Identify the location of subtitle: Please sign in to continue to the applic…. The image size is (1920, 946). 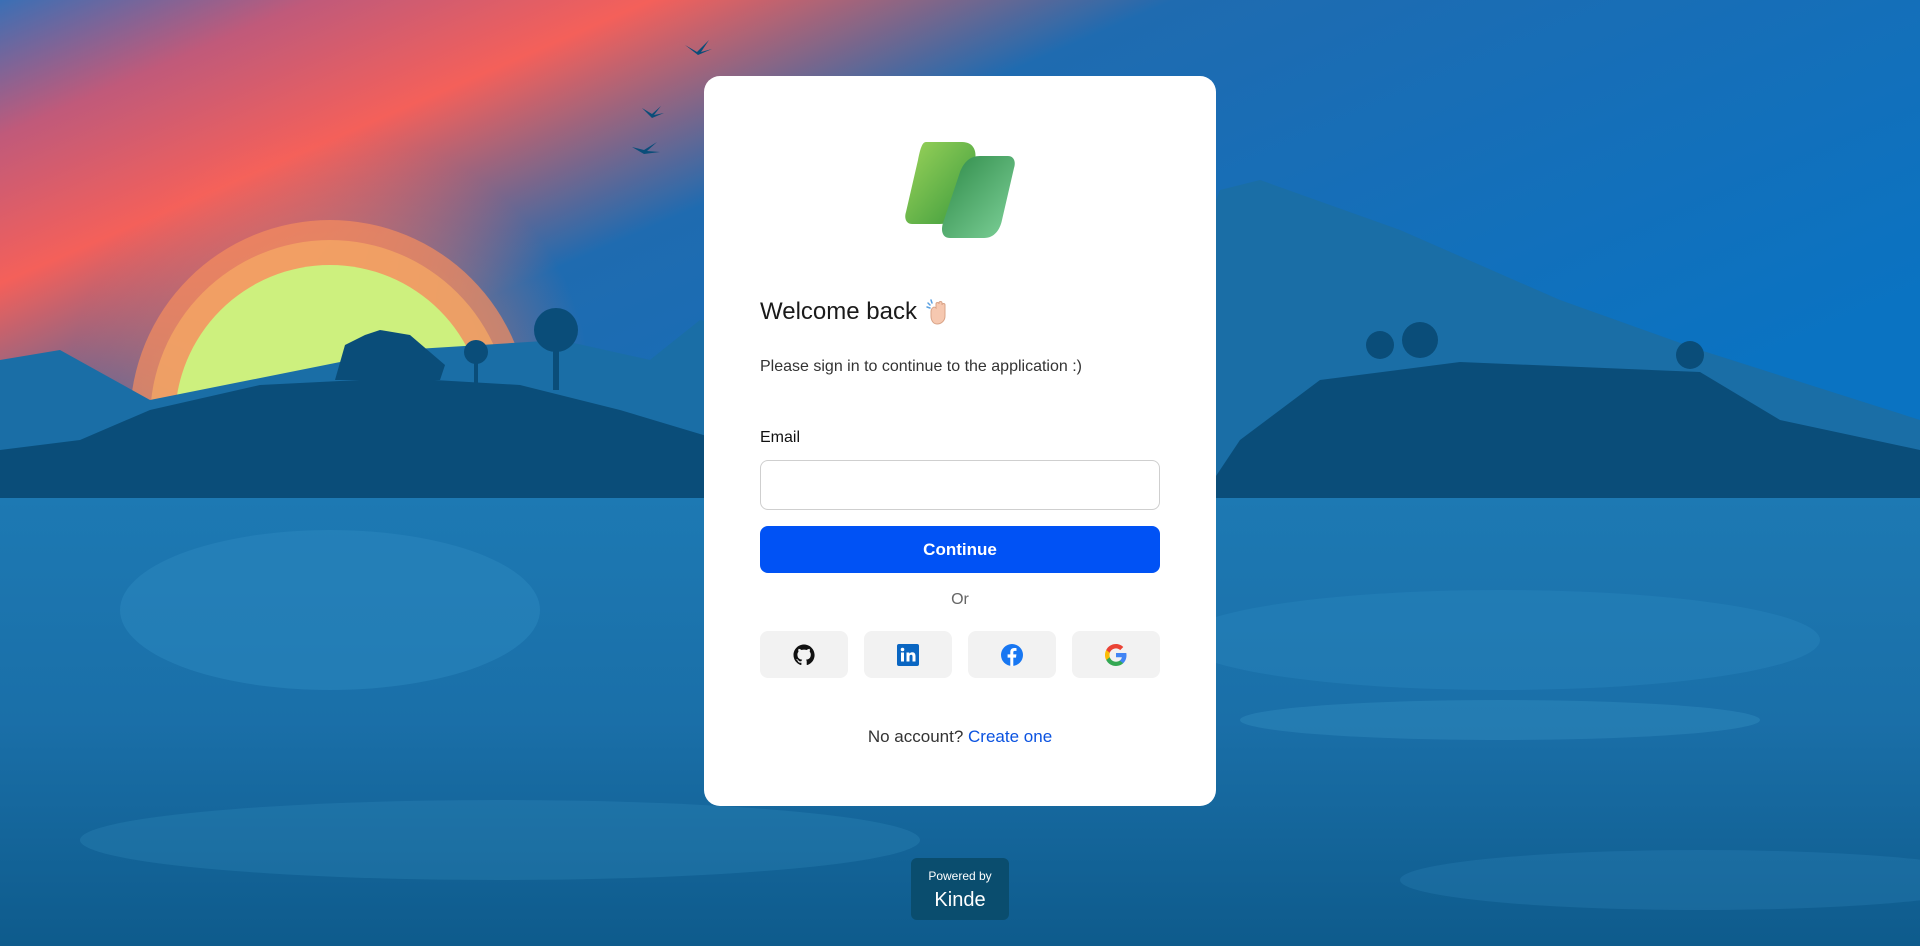
(921, 366).